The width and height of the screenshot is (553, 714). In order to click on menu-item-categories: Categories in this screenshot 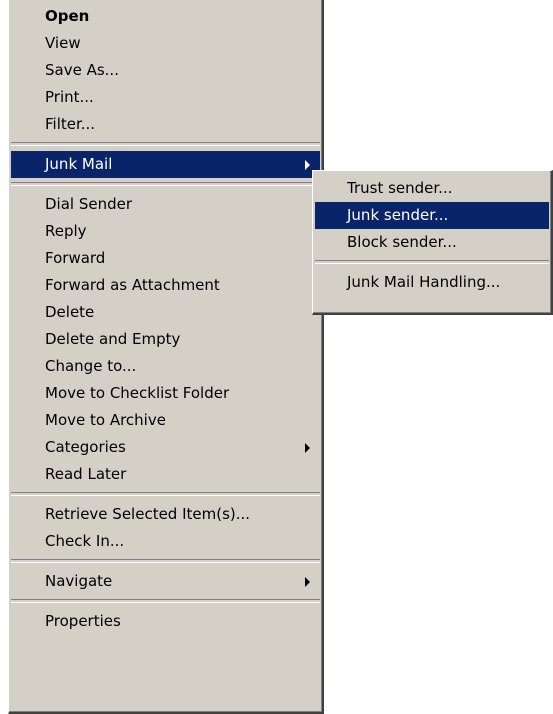, I will do `click(165, 447)`.